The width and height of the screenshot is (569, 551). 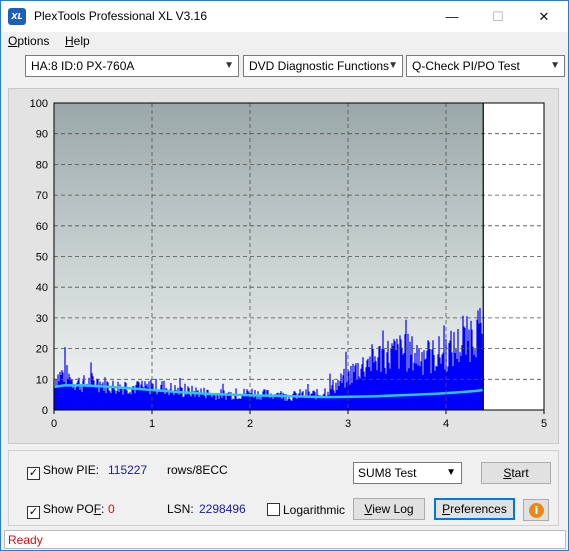 I want to click on test-select-value: Q-Check PI/PO Test, so click(x=466, y=66).